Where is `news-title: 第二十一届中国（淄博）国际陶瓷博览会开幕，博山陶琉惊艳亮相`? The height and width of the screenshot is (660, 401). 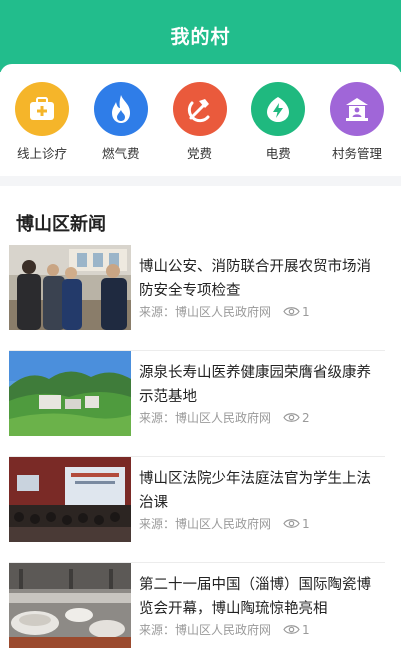
news-title: 第二十一届中国（淄博）国际陶瓷博览会开幕，博山陶琉惊艳亮相 is located at coordinates (255, 597).